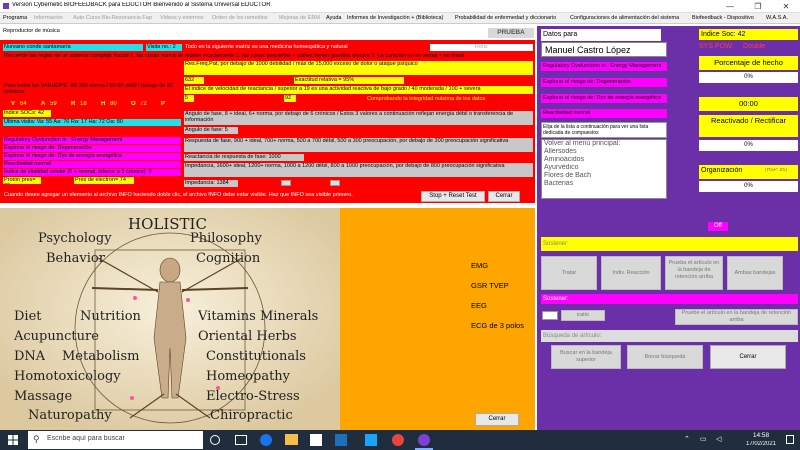  What do you see at coordinates (687, 439) in the screenshot?
I see `tray-chevron-icon: ⌃` at bounding box center [687, 439].